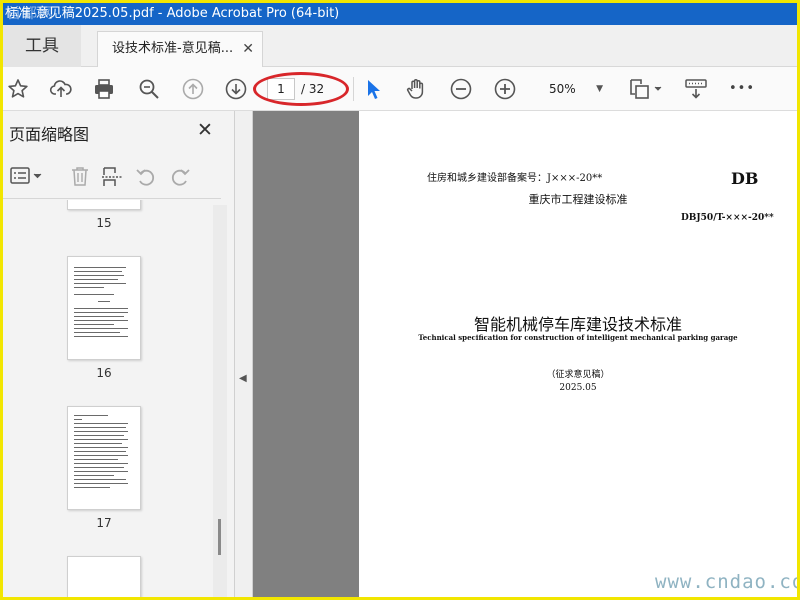 Image resolution: width=800 pixels, height=600 pixels. I want to click on tab-tools: 工具, so click(42, 46).